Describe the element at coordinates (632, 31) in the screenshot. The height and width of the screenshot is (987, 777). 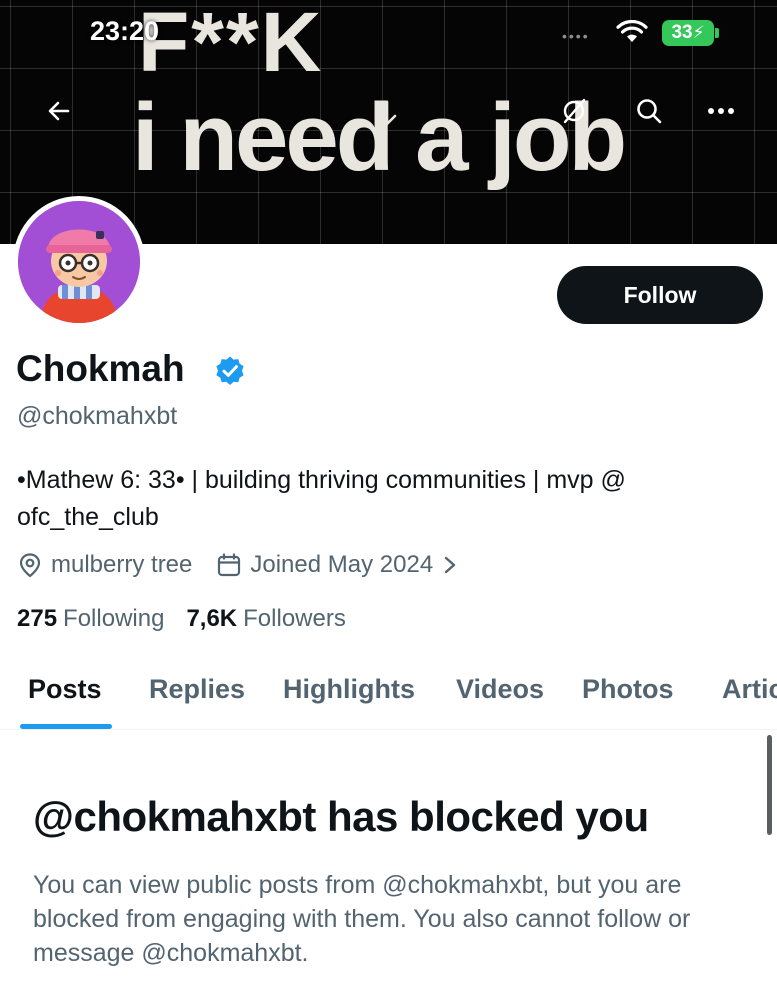
I see `wifi-icon` at that location.